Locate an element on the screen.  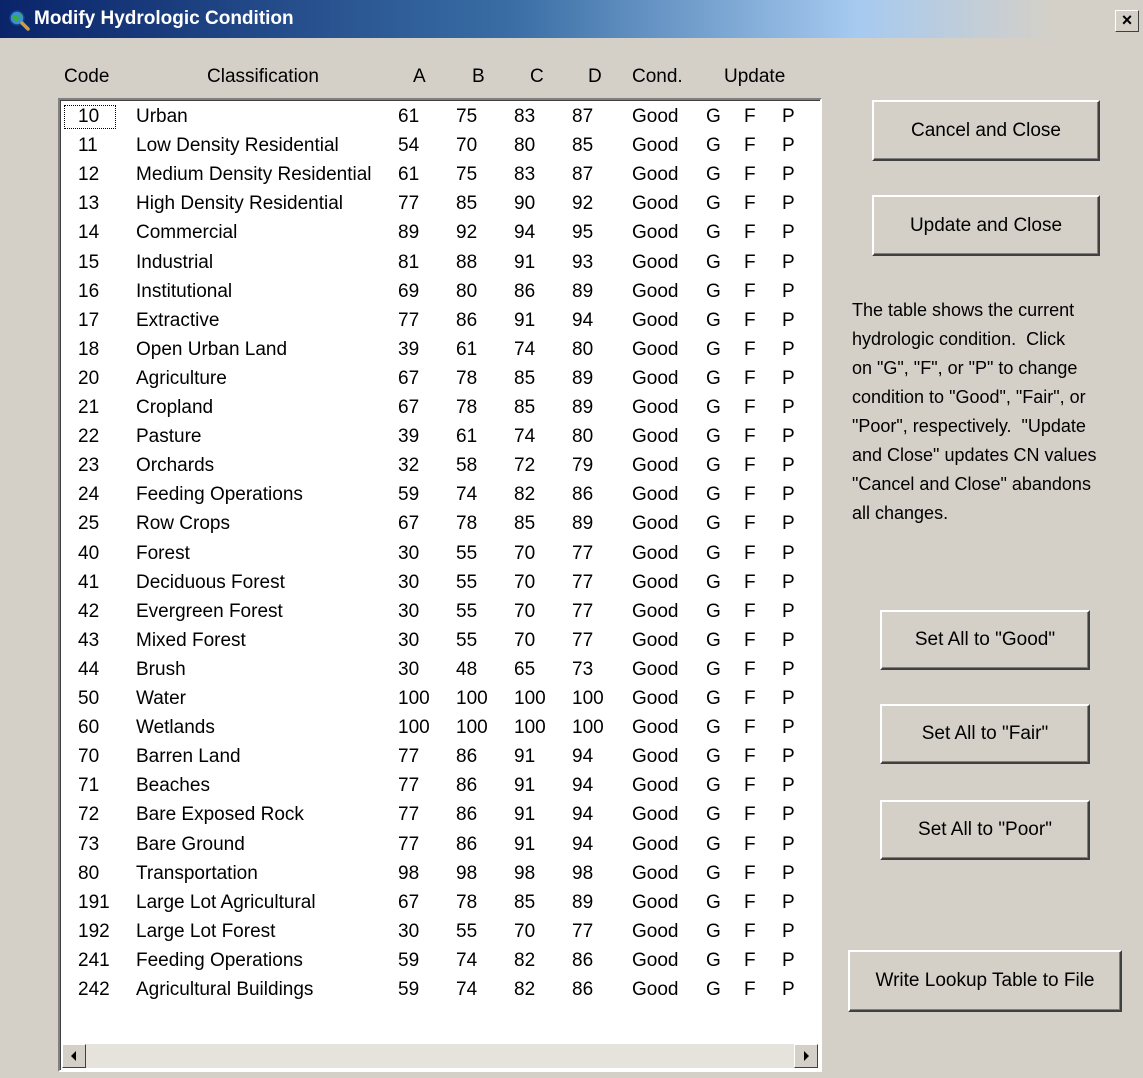
table-row: 40 Forest 30 55 70 77 Good G F P is located at coordinates (430, 555).